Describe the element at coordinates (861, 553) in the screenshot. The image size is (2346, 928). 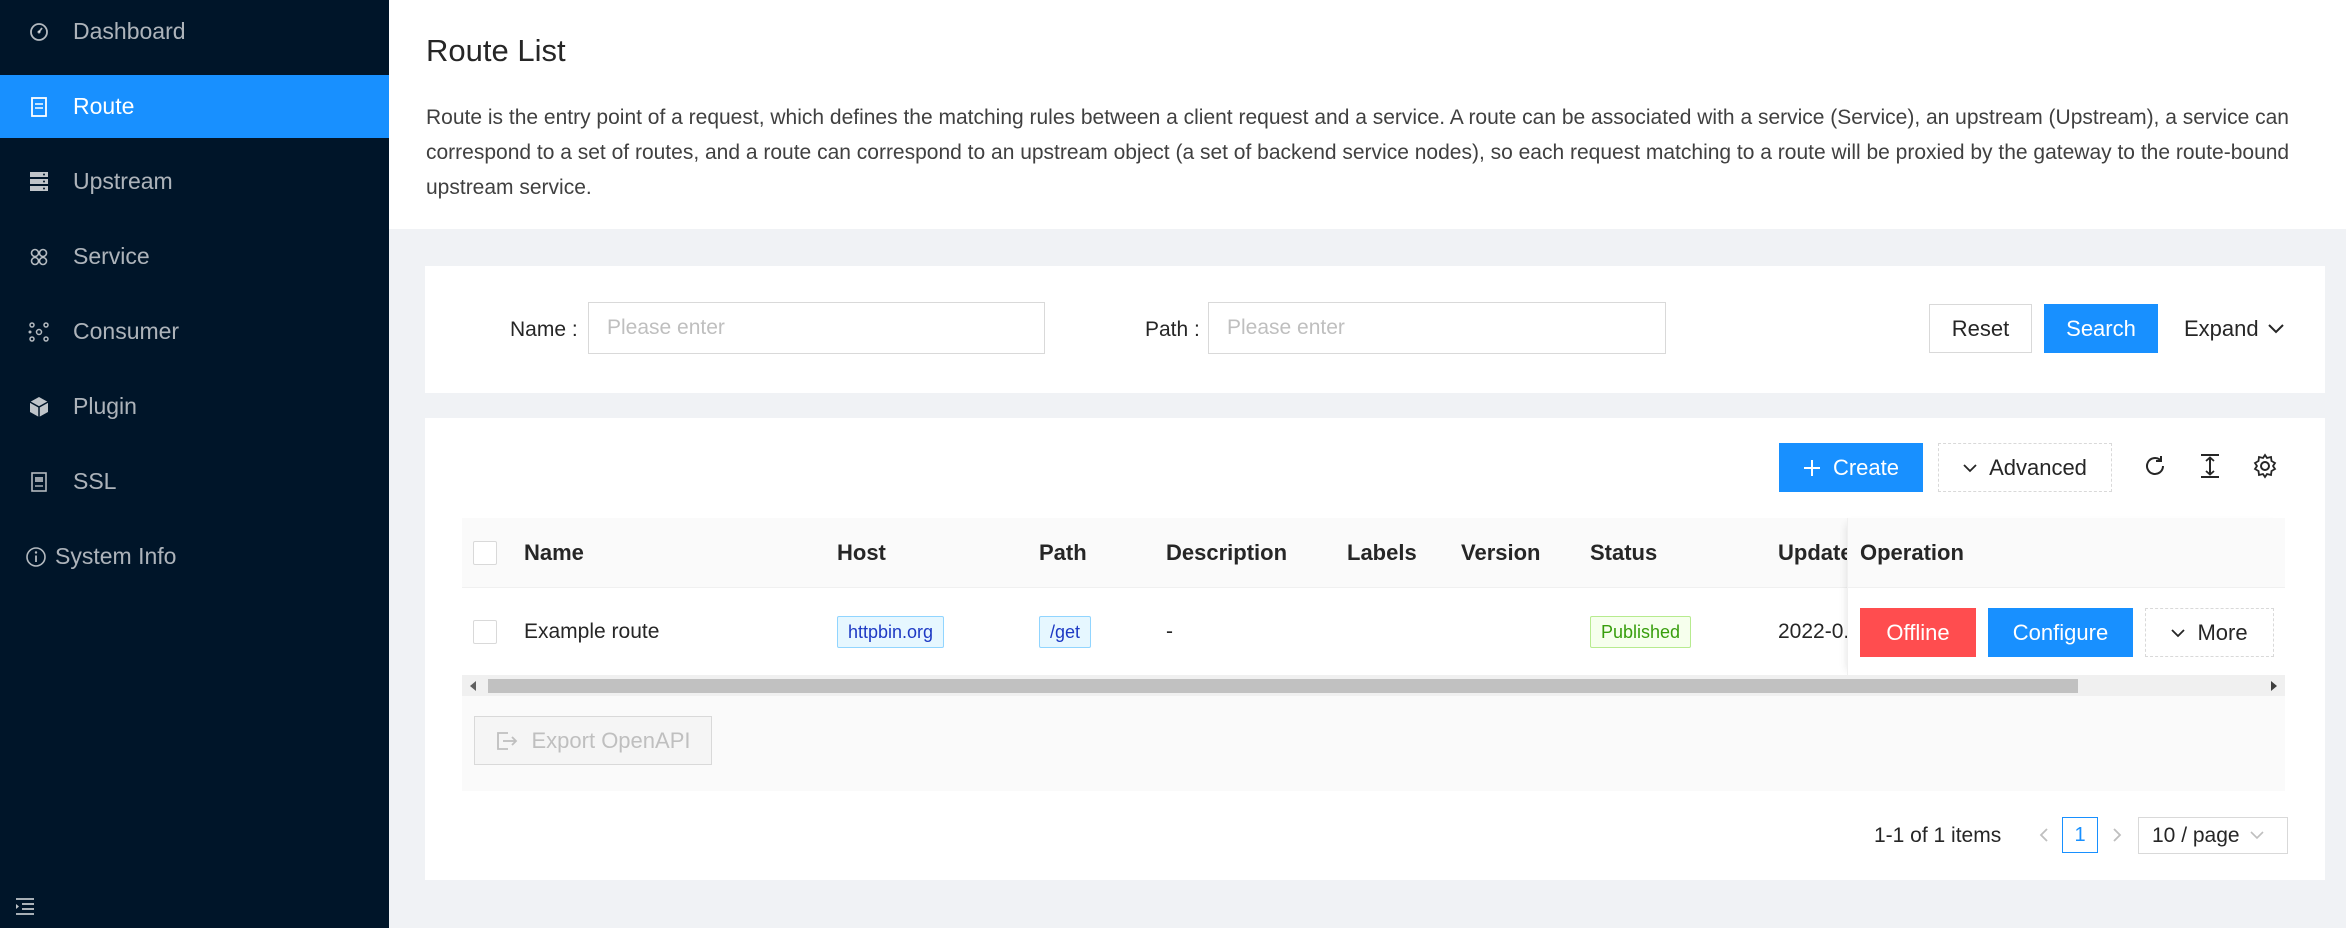
I see `column-header-host: Host` at that location.